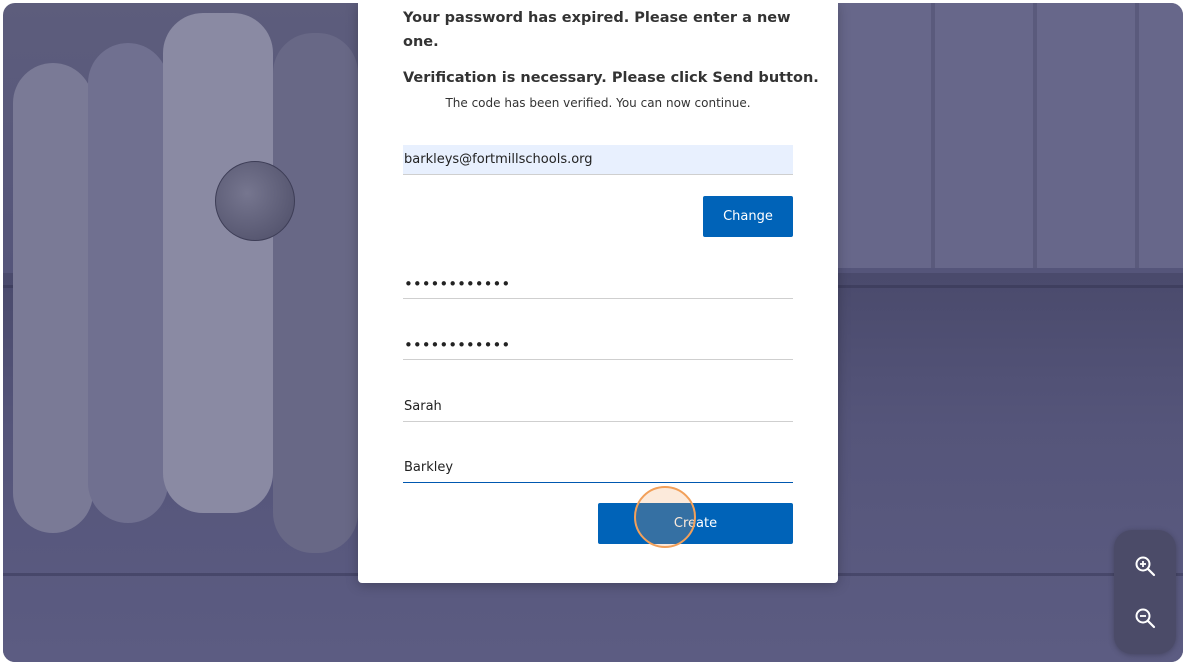  I want to click on zoom-out-icon, so click(1145, 618).